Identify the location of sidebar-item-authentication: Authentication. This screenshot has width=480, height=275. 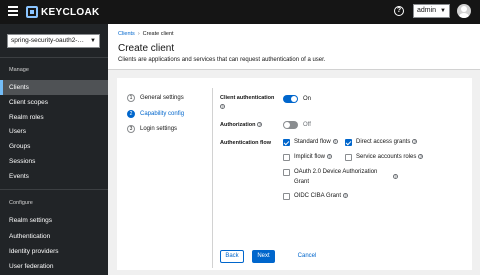
(54, 236).